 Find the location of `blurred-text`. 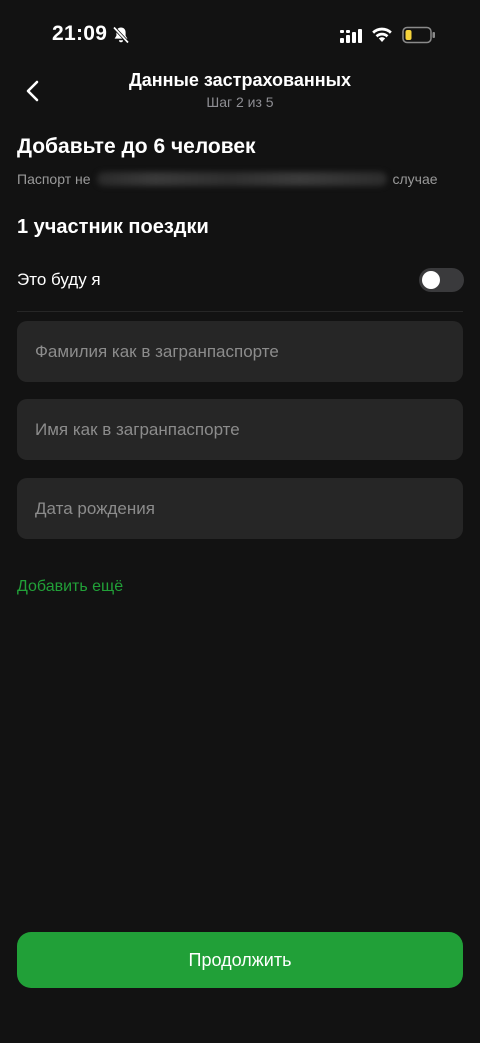

blurred-text is located at coordinates (241, 179).